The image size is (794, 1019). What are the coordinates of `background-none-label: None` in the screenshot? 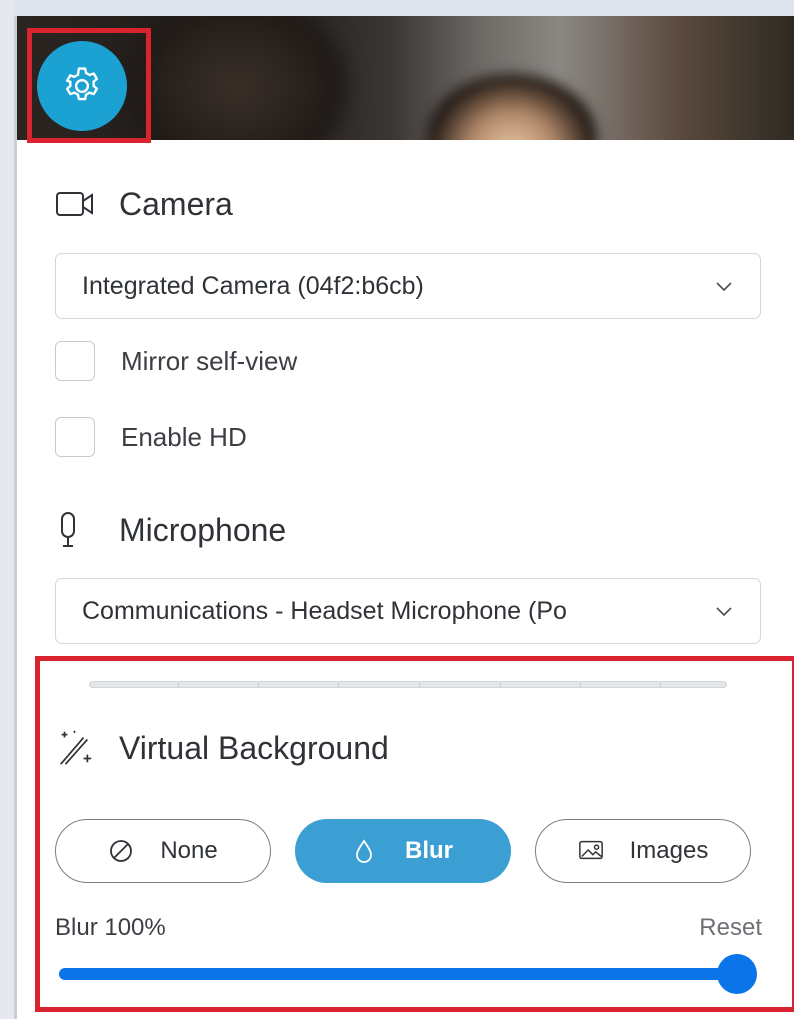 It's located at (189, 850).